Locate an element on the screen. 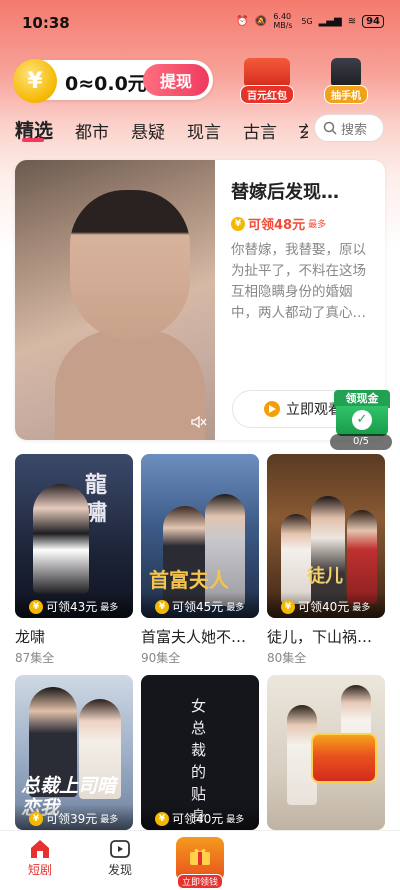  nav-short-drama-label: 短剧 is located at coordinates (39, 870).